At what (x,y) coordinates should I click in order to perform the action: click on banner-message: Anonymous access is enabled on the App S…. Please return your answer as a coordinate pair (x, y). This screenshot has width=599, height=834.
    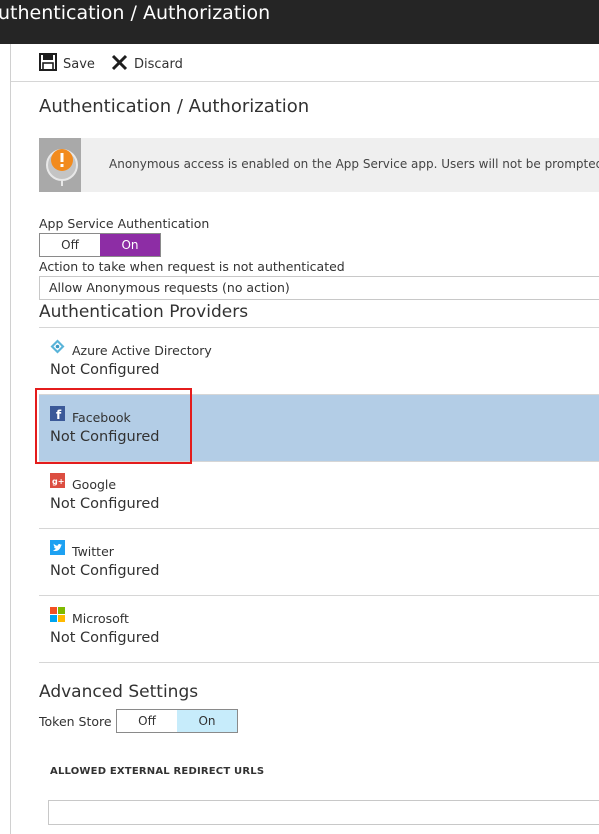
    Looking at the image, I should click on (354, 164).